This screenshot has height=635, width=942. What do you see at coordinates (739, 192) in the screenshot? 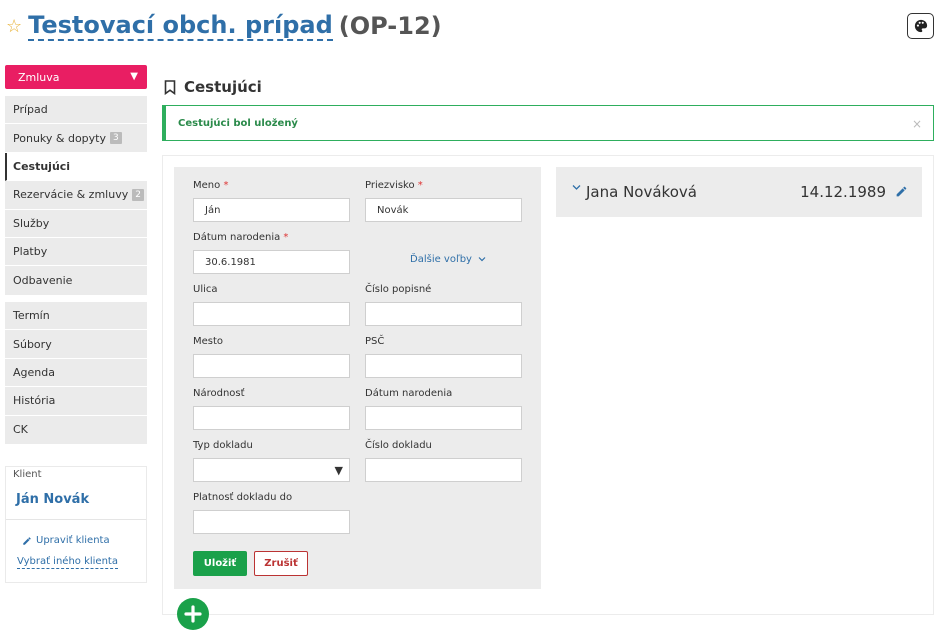
I see `traveler-card: Jana Nováková 14.12.1989` at bounding box center [739, 192].